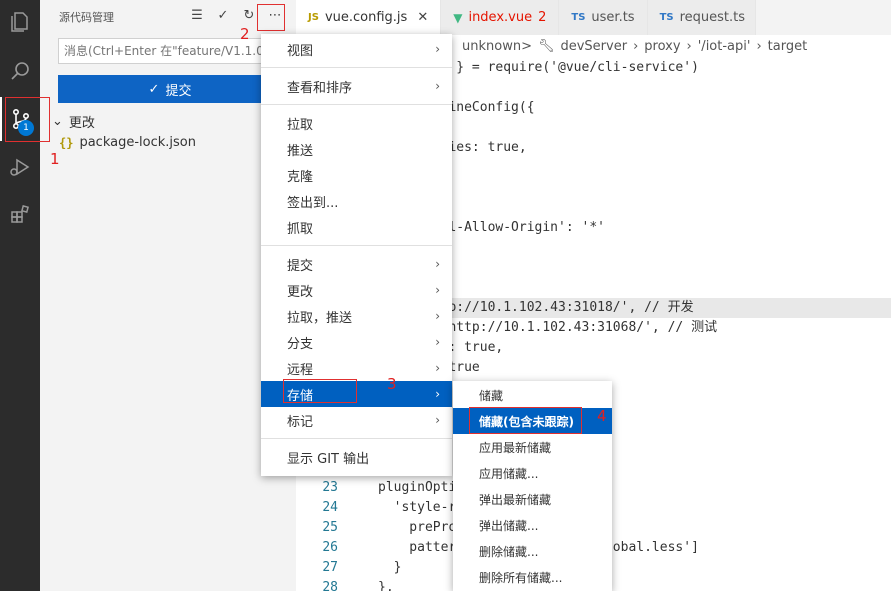 Image resolution: width=891 pixels, height=591 pixels. I want to click on menu-item-label: 显示 GIT 输出, so click(328, 459).